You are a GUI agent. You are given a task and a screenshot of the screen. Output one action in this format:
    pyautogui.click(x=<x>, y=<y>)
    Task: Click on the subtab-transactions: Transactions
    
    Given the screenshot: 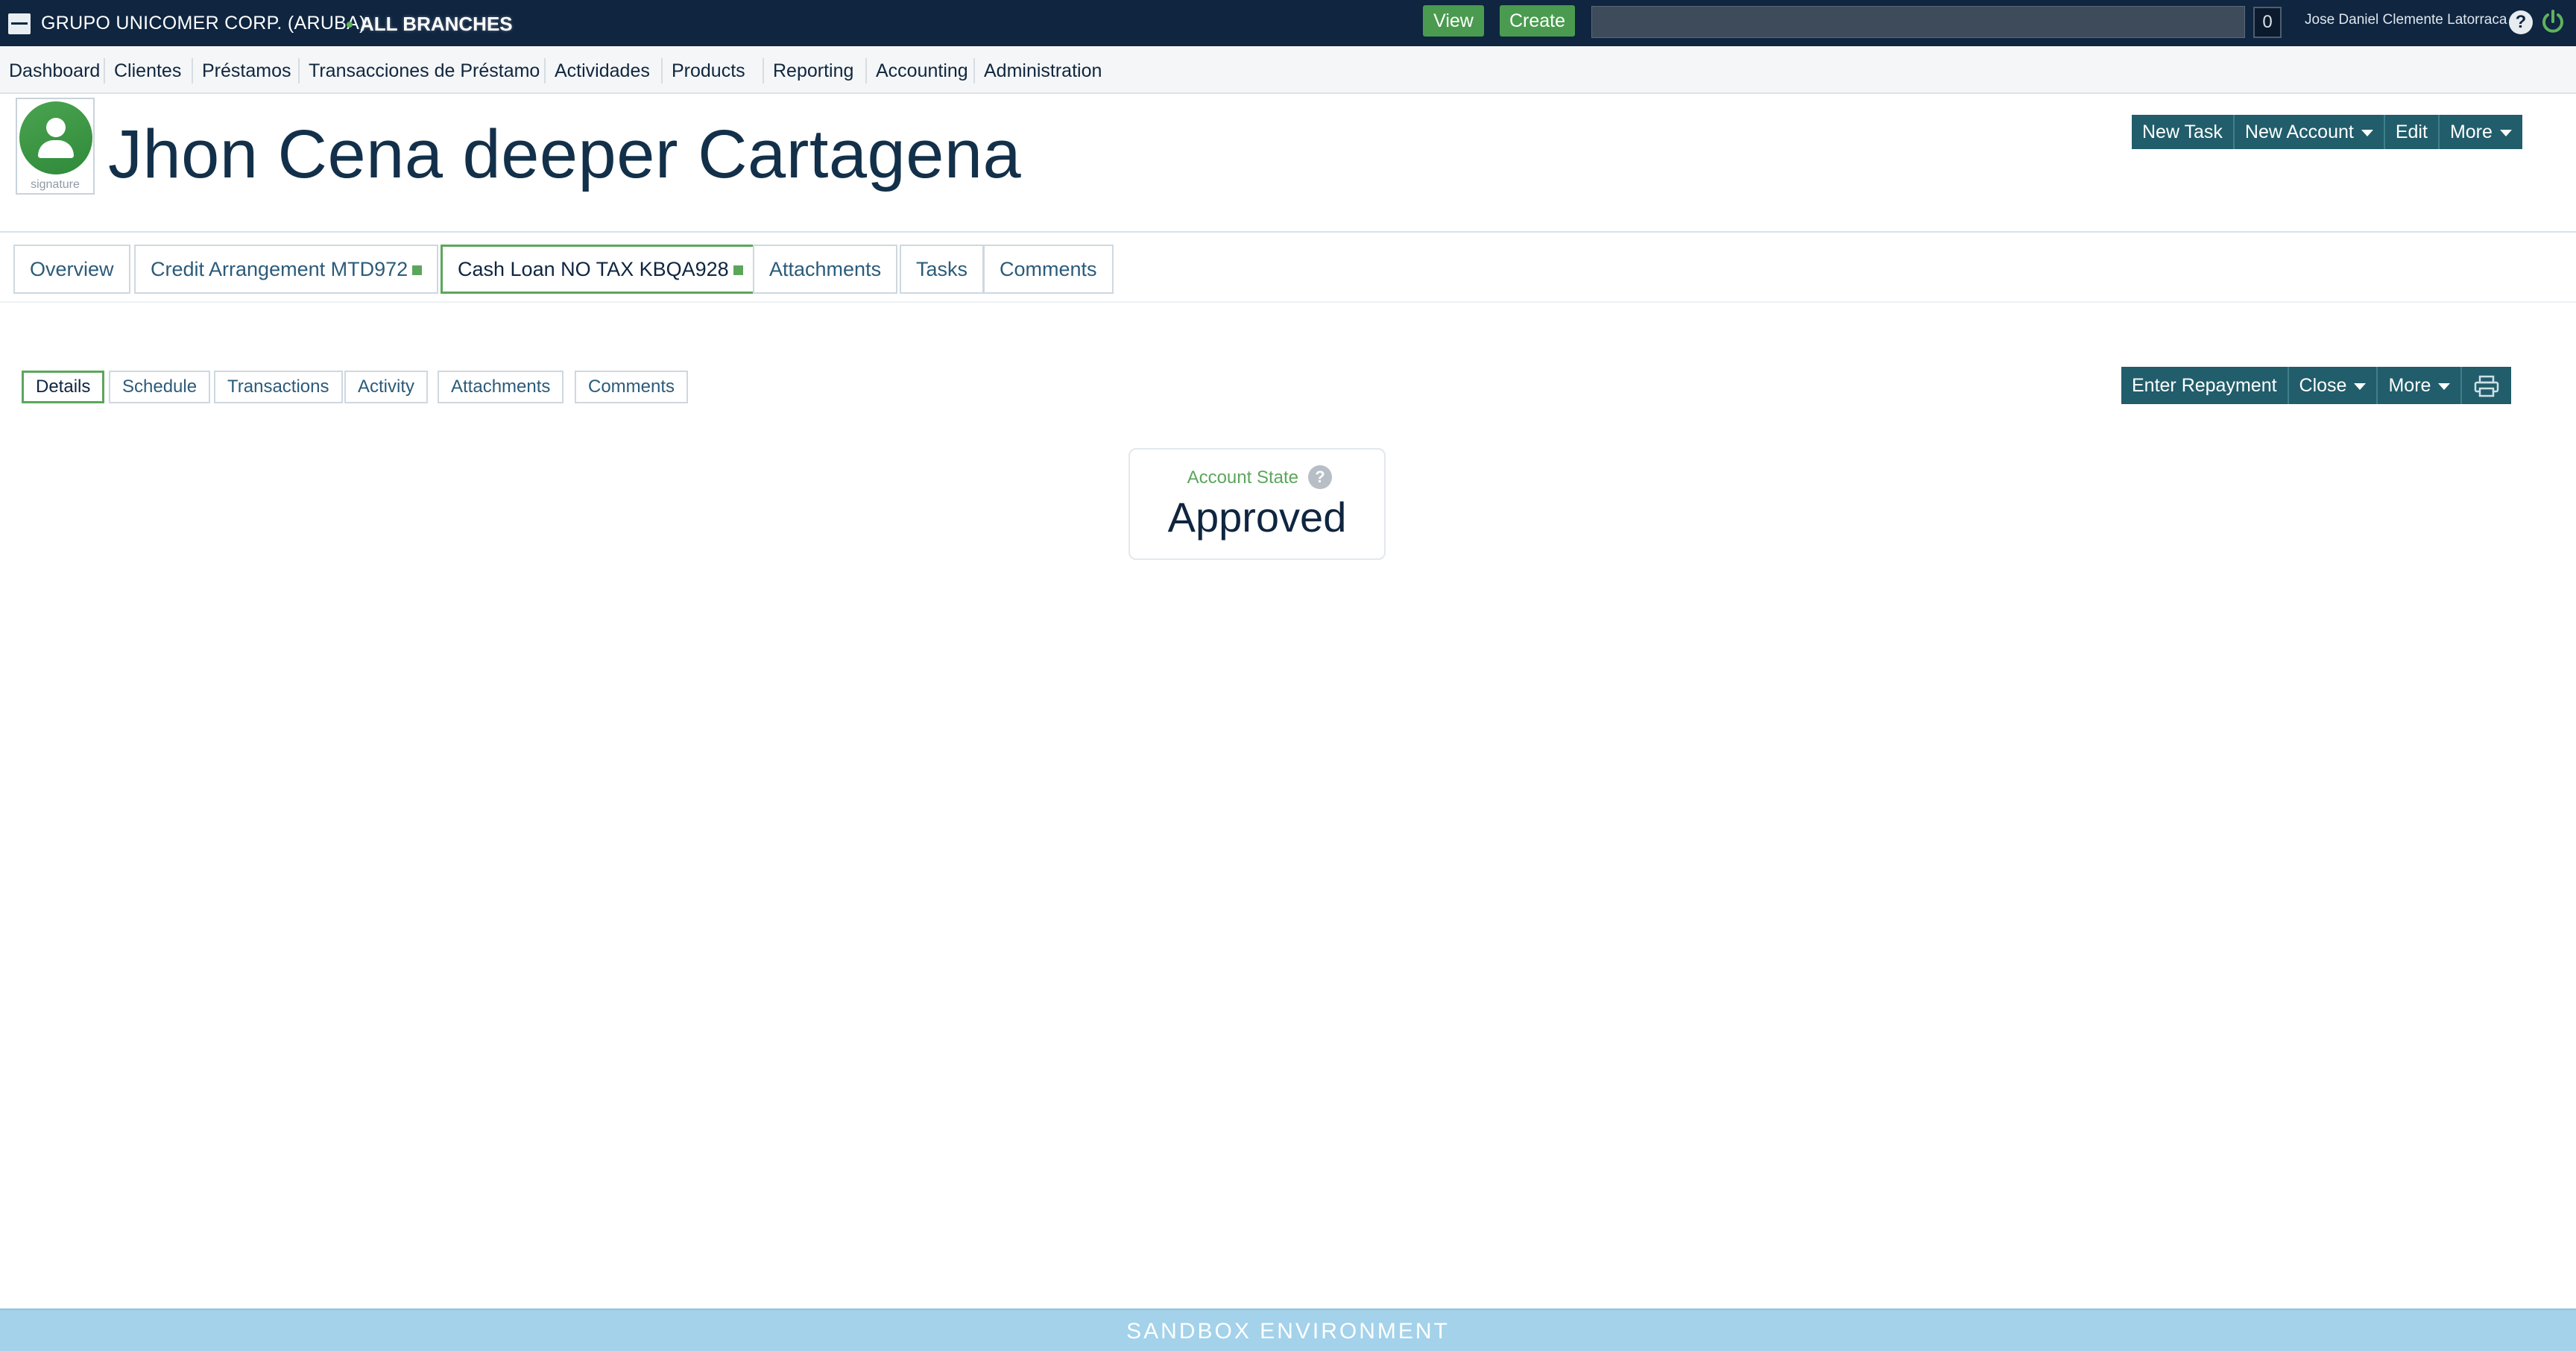 What is the action you would take?
    pyautogui.click(x=278, y=387)
    